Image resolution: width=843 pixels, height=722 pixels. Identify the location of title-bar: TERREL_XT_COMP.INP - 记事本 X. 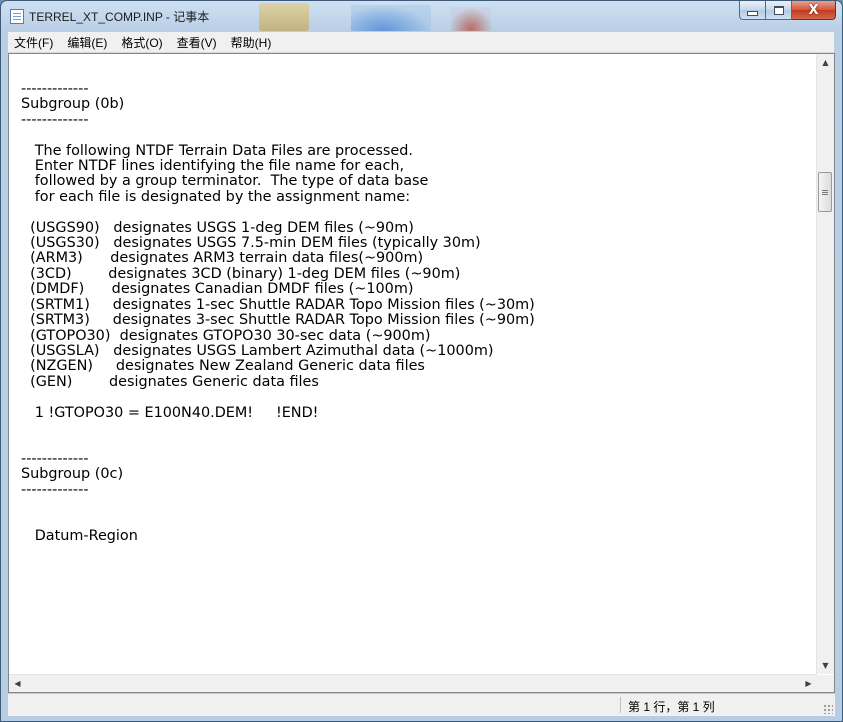
(421, 16).